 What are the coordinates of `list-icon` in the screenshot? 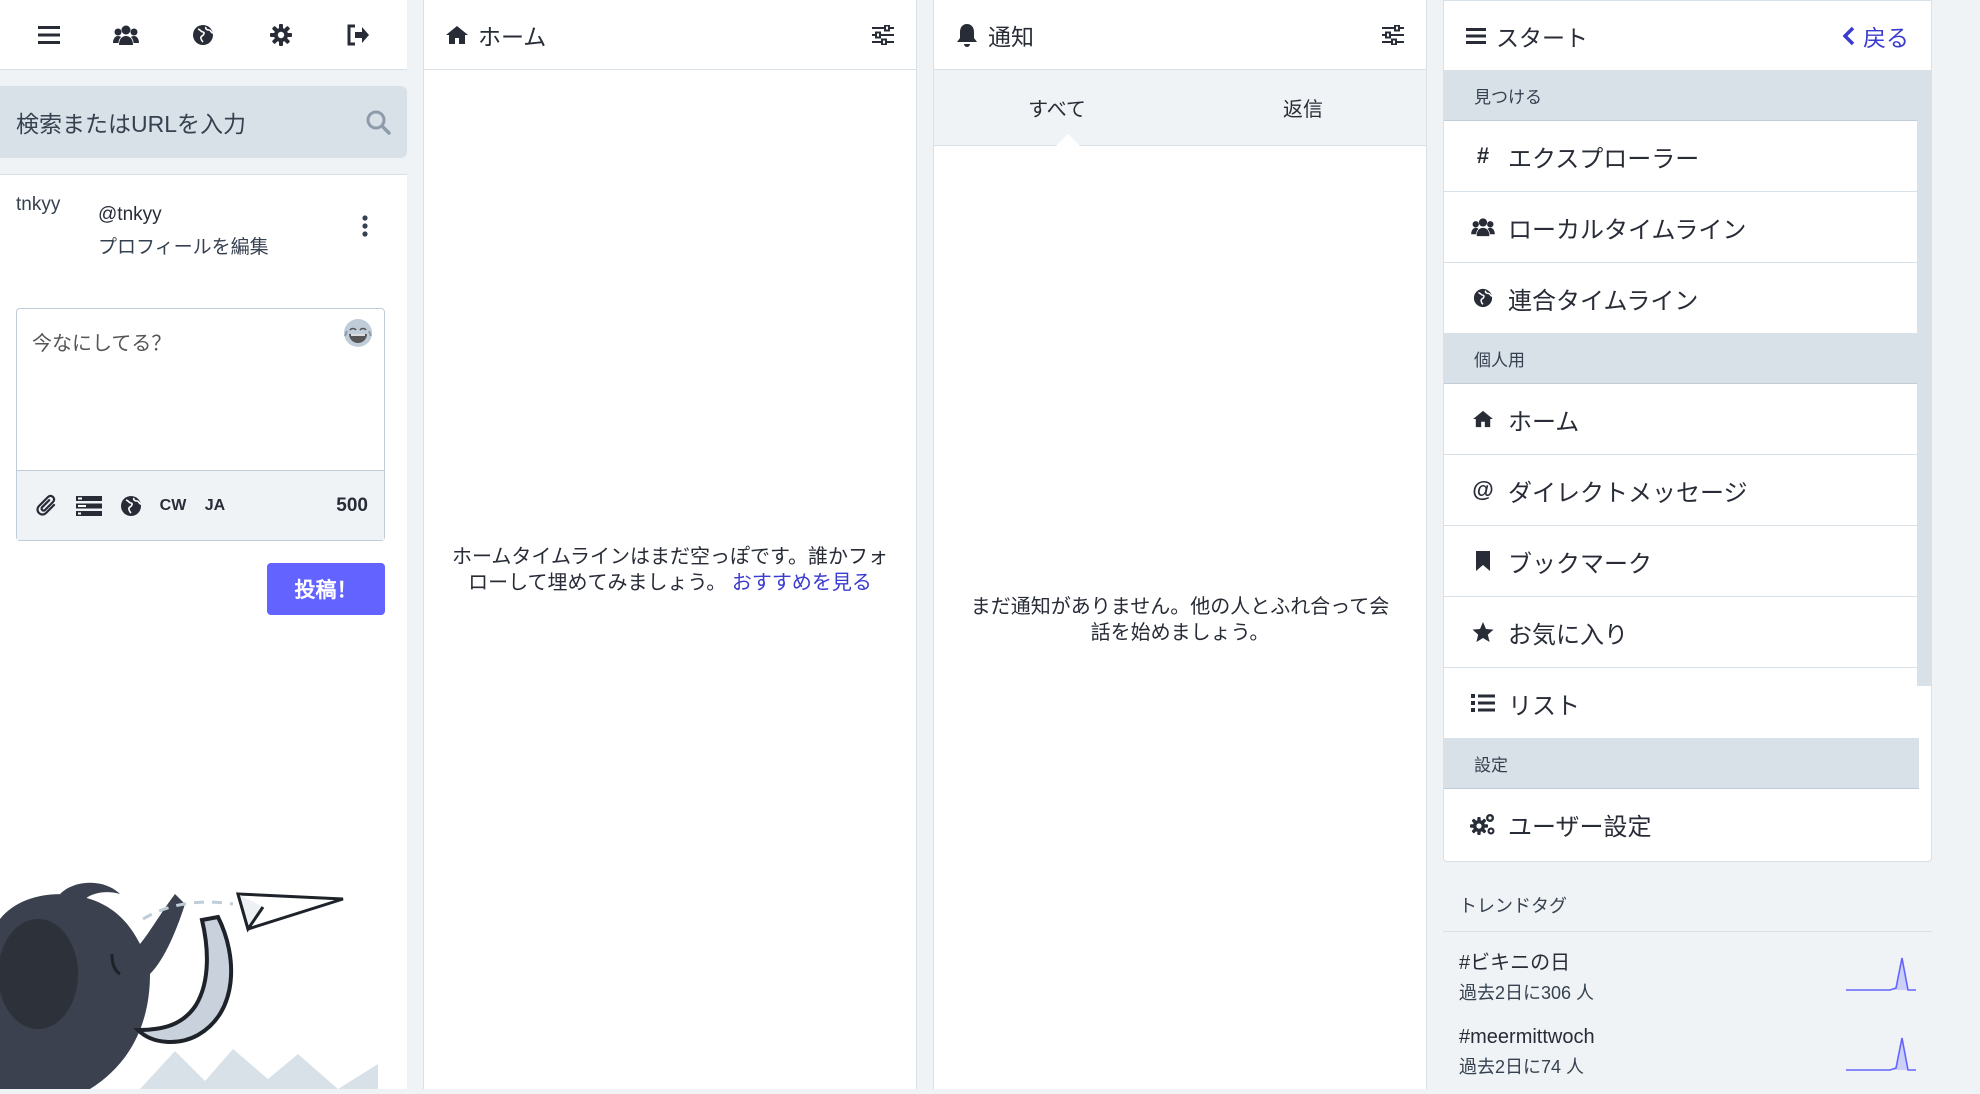 It's located at (1483, 703).